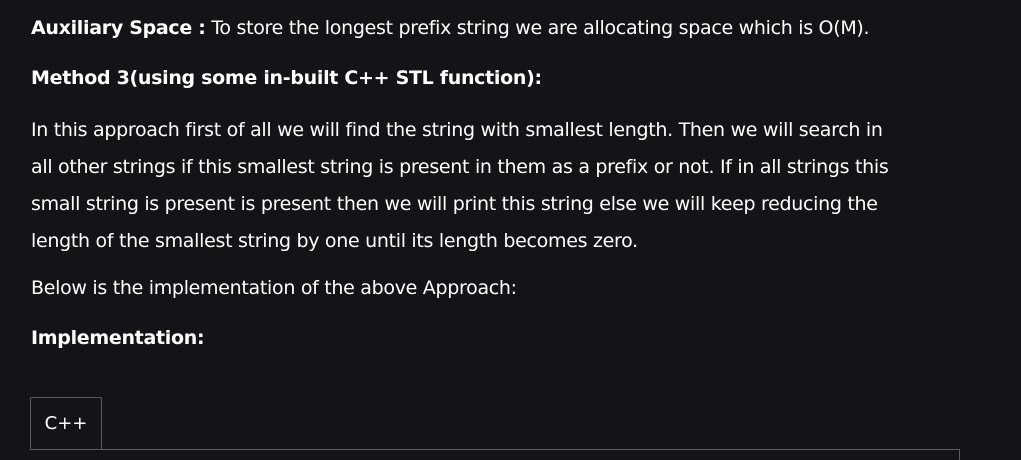  I want to click on implementation-heading: Implementation:, so click(118, 338).